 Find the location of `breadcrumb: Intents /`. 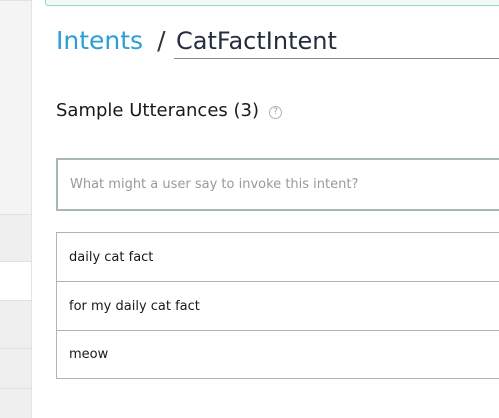

breadcrumb: Intents / is located at coordinates (116, 42).